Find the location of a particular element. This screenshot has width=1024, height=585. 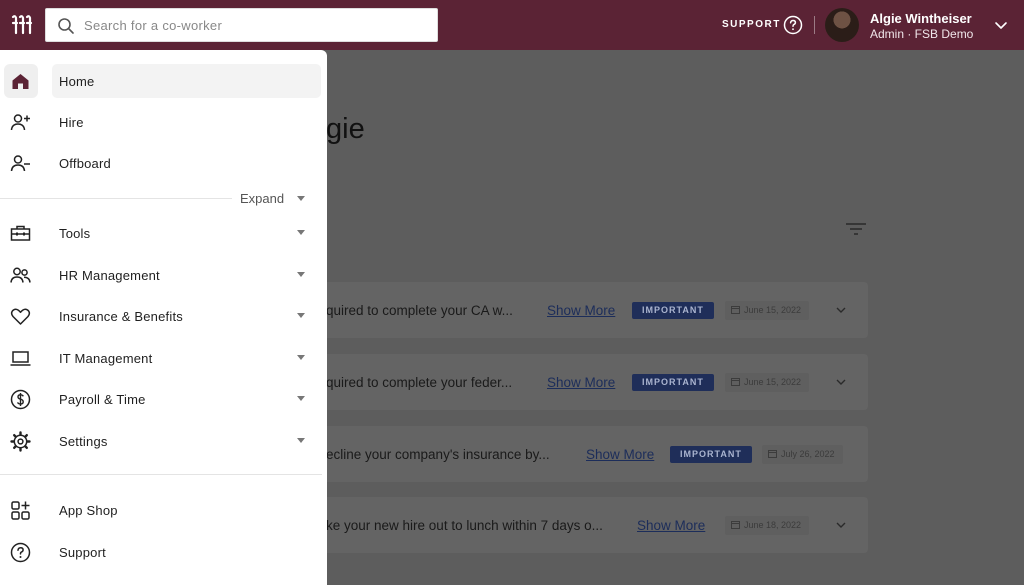

menu-item-label: Settings is located at coordinates (83, 441).